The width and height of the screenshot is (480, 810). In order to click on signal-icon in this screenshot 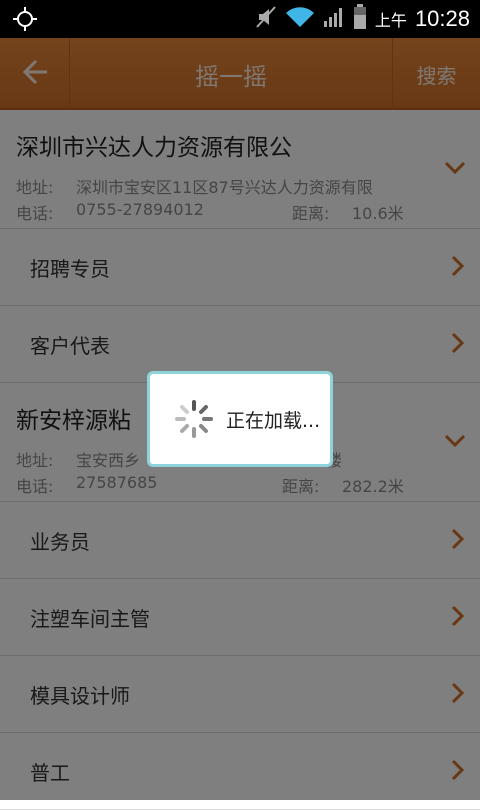, I will do `click(334, 19)`.